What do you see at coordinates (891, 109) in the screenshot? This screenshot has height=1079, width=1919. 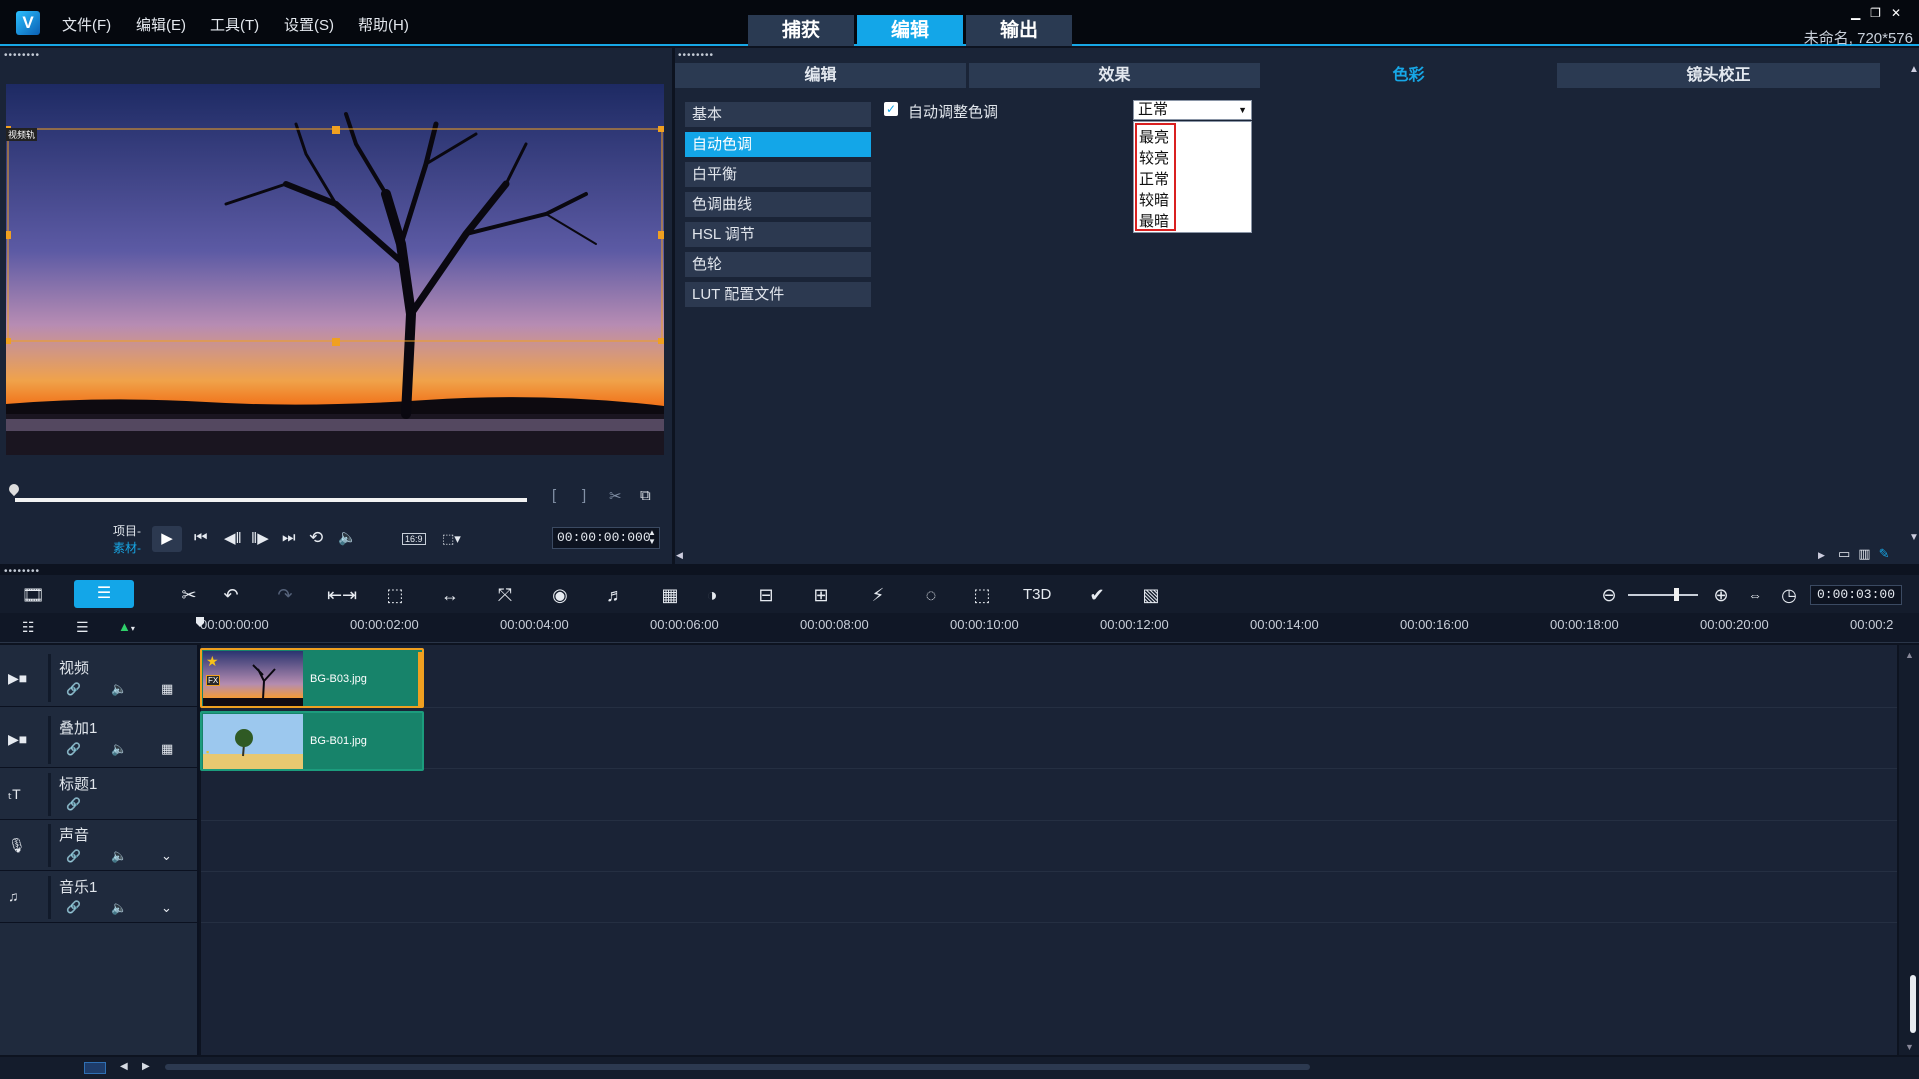 I see `auto-tone-checkbox: ✓` at bounding box center [891, 109].